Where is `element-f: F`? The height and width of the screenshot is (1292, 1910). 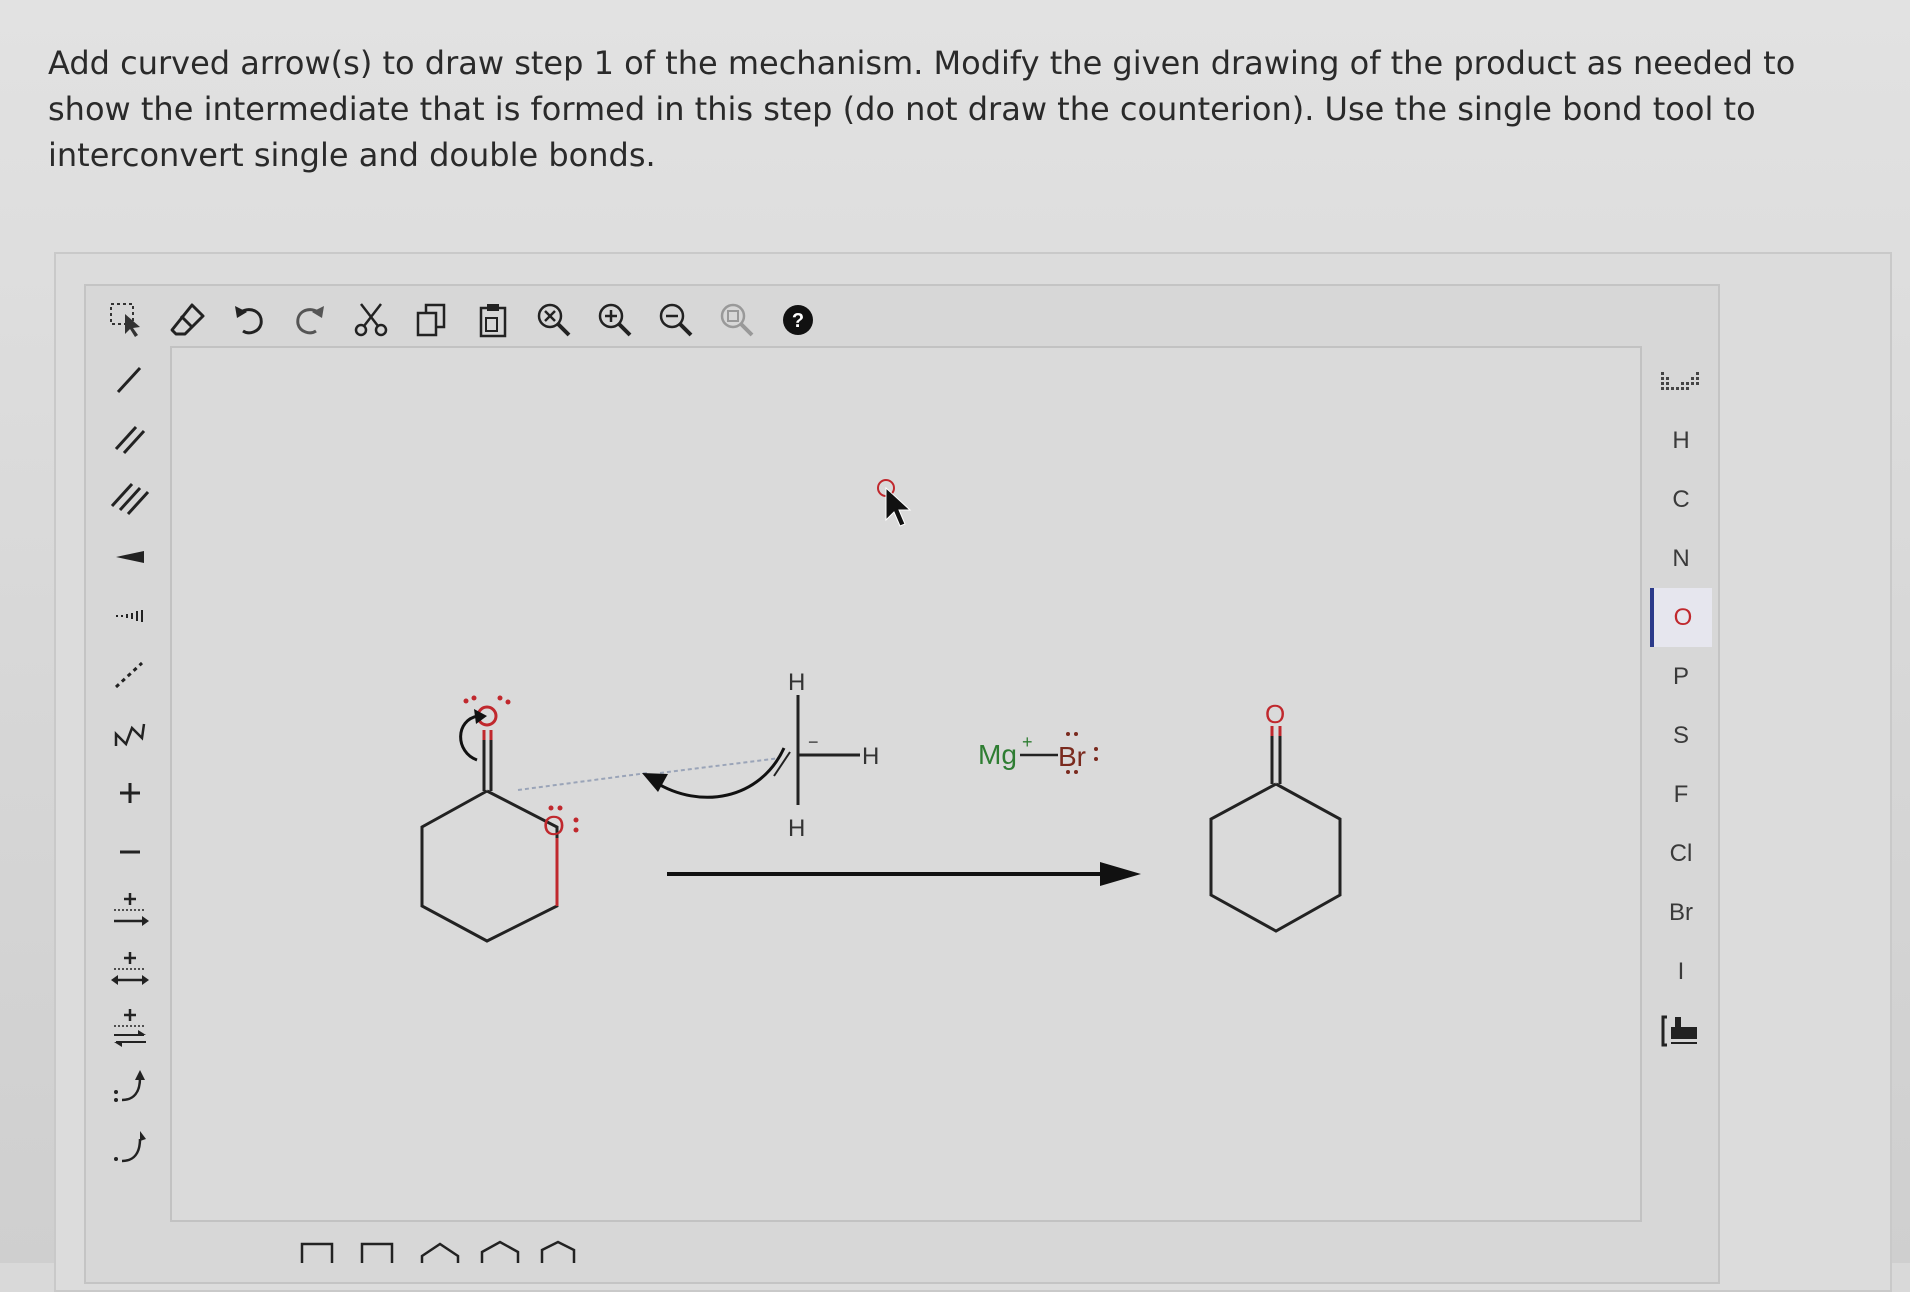
element-f: F is located at coordinates (1681, 794).